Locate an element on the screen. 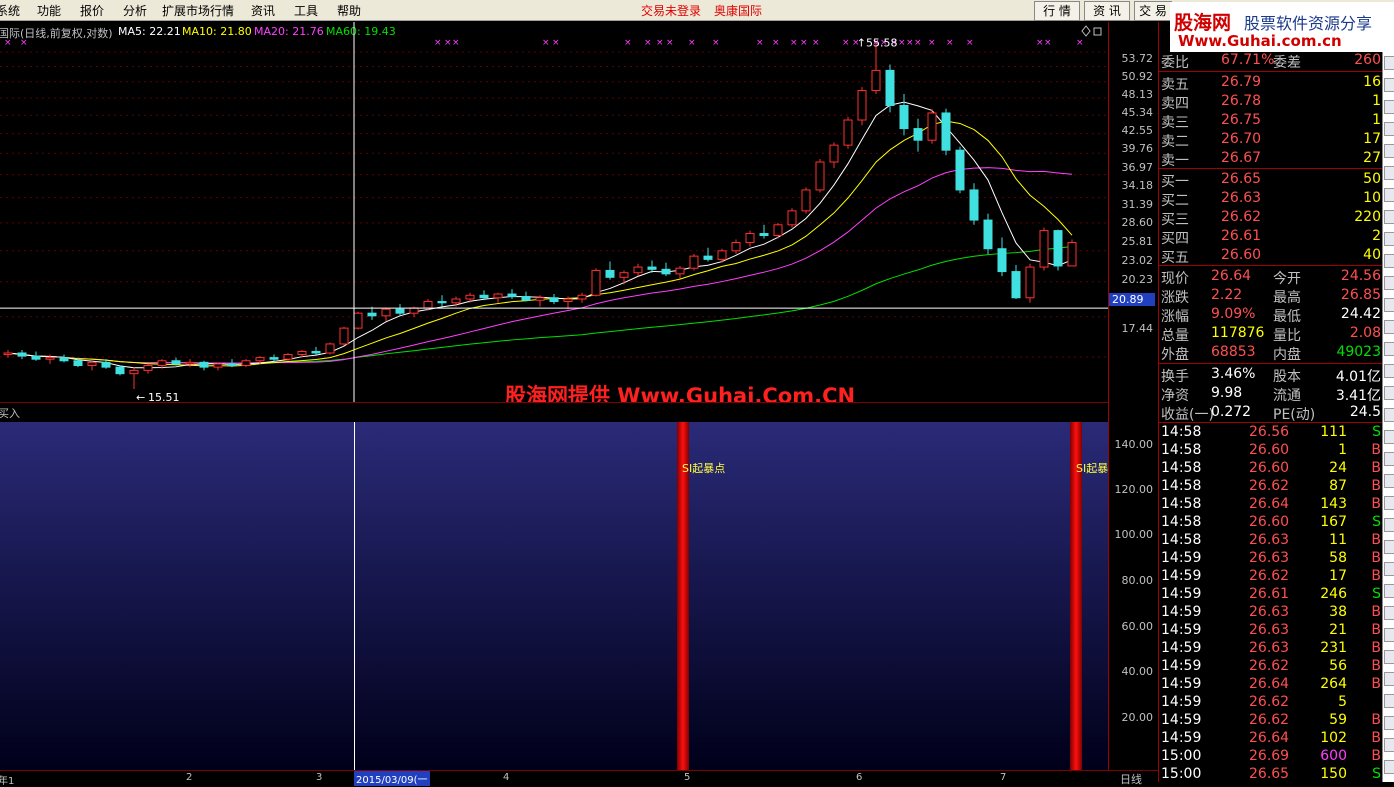 Image resolution: width=1394 pixels, height=787 pixels. menu-function: 功能 is located at coordinates (49, 10).